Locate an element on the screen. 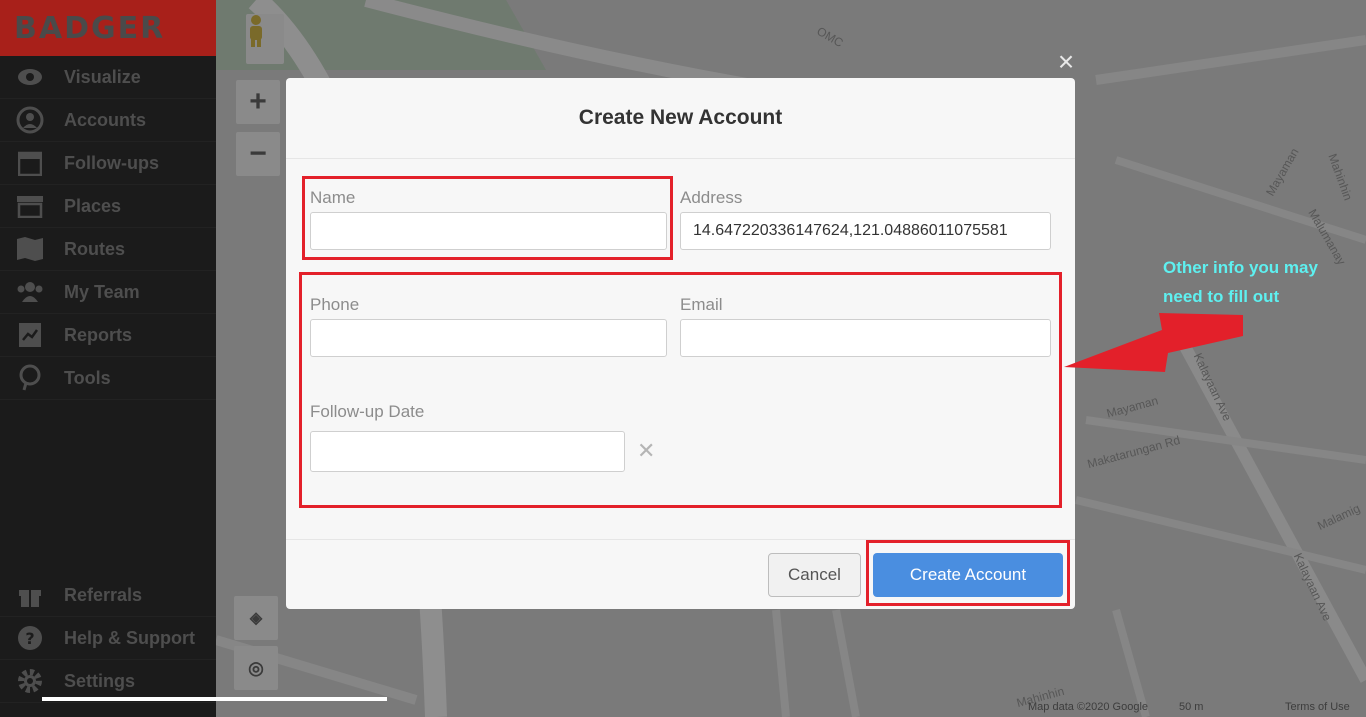 The height and width of the screenshot is (717, 1366). sidebar-item-label: Accounts is located at coordinates (105, 119).